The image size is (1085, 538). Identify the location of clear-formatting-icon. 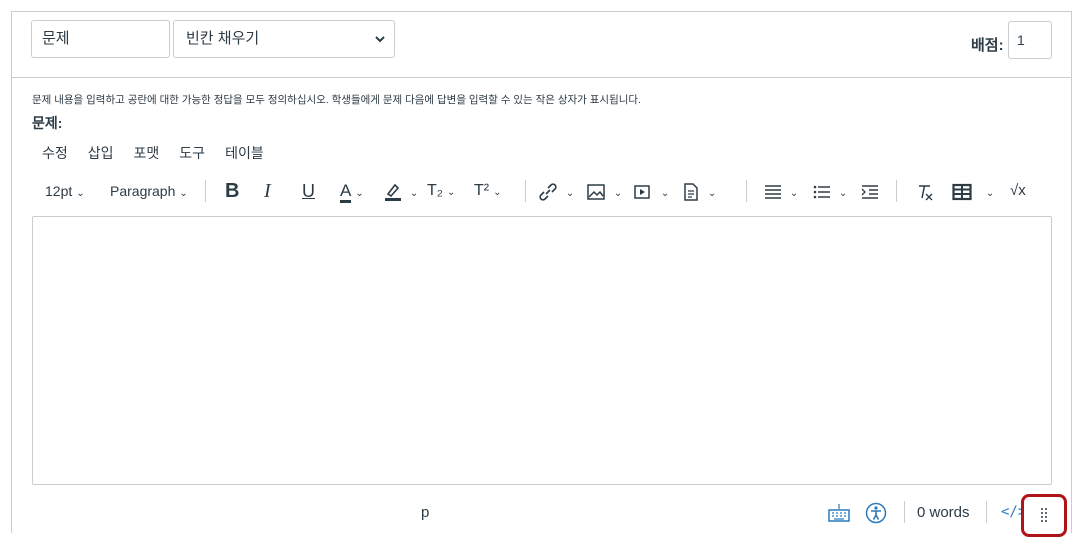
(925, 192).